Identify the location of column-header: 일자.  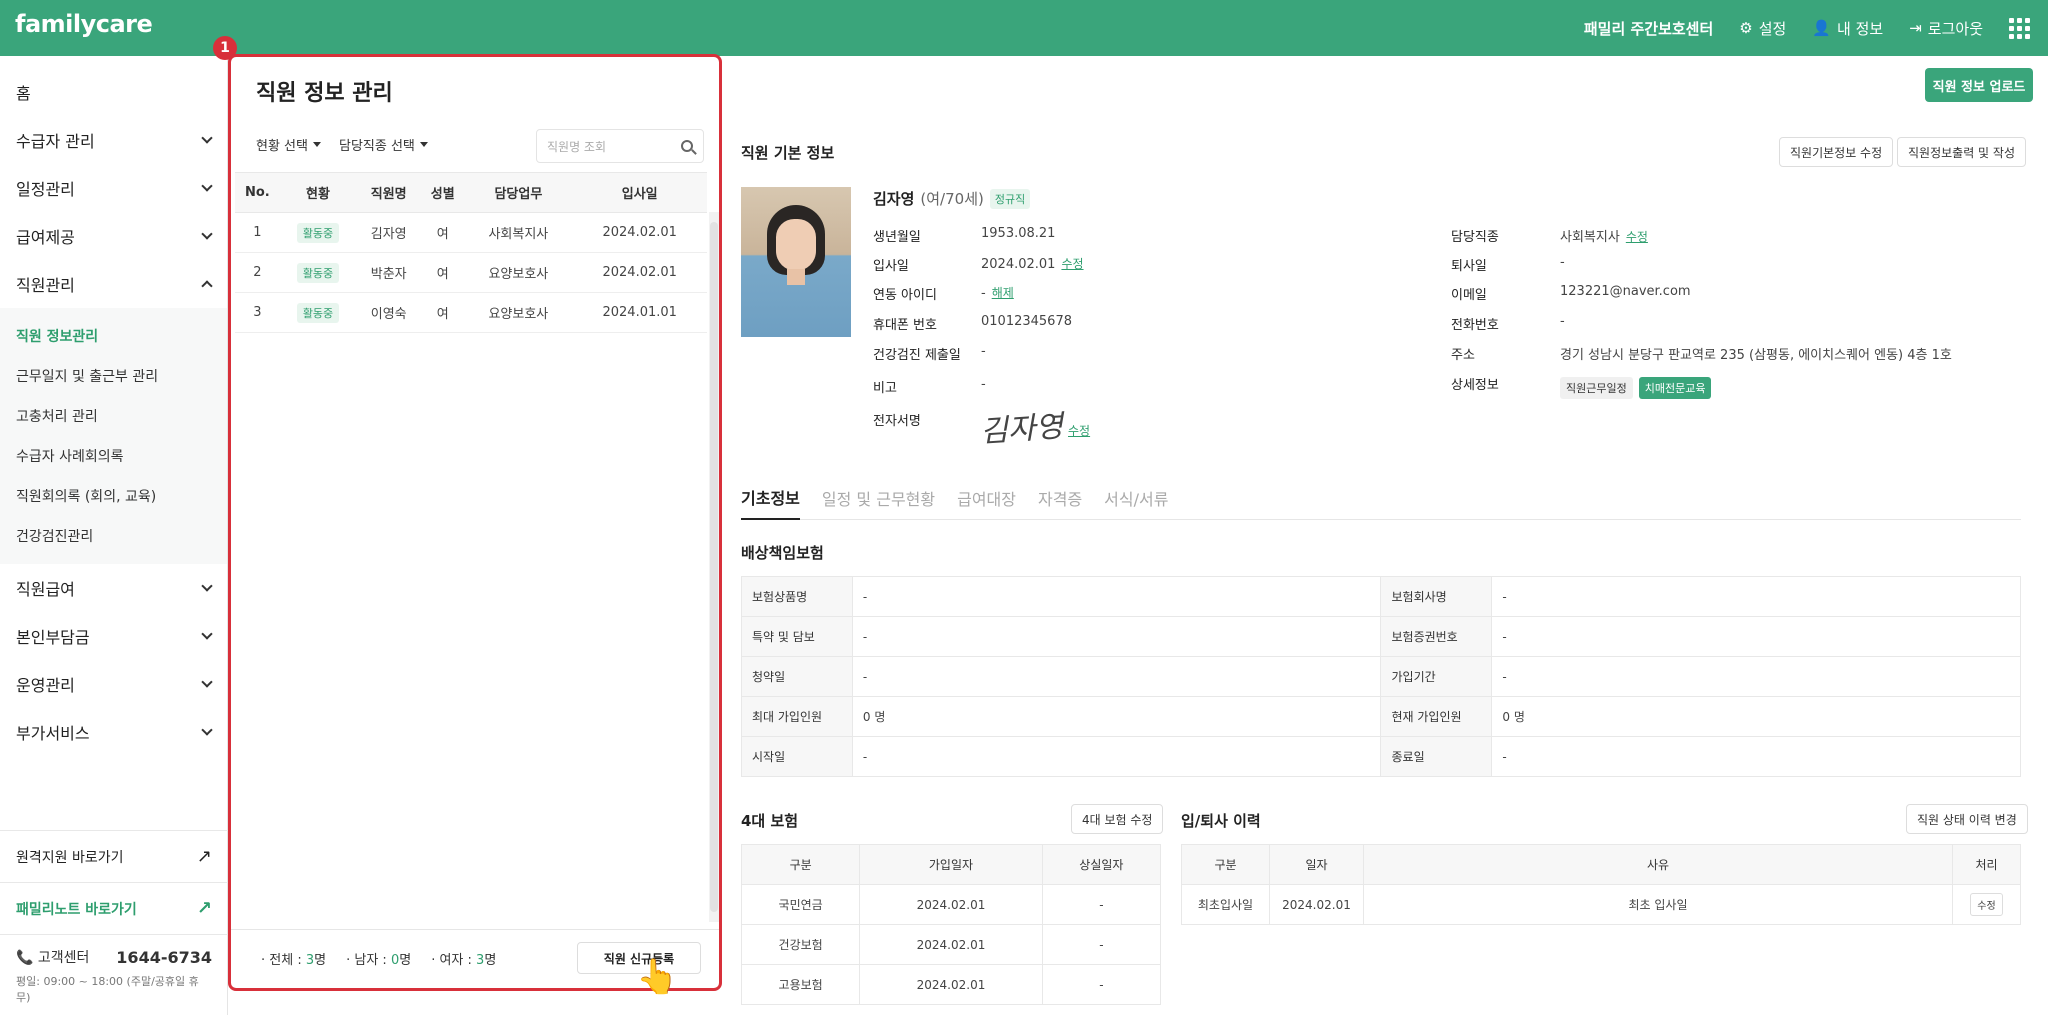
(1316, 864).